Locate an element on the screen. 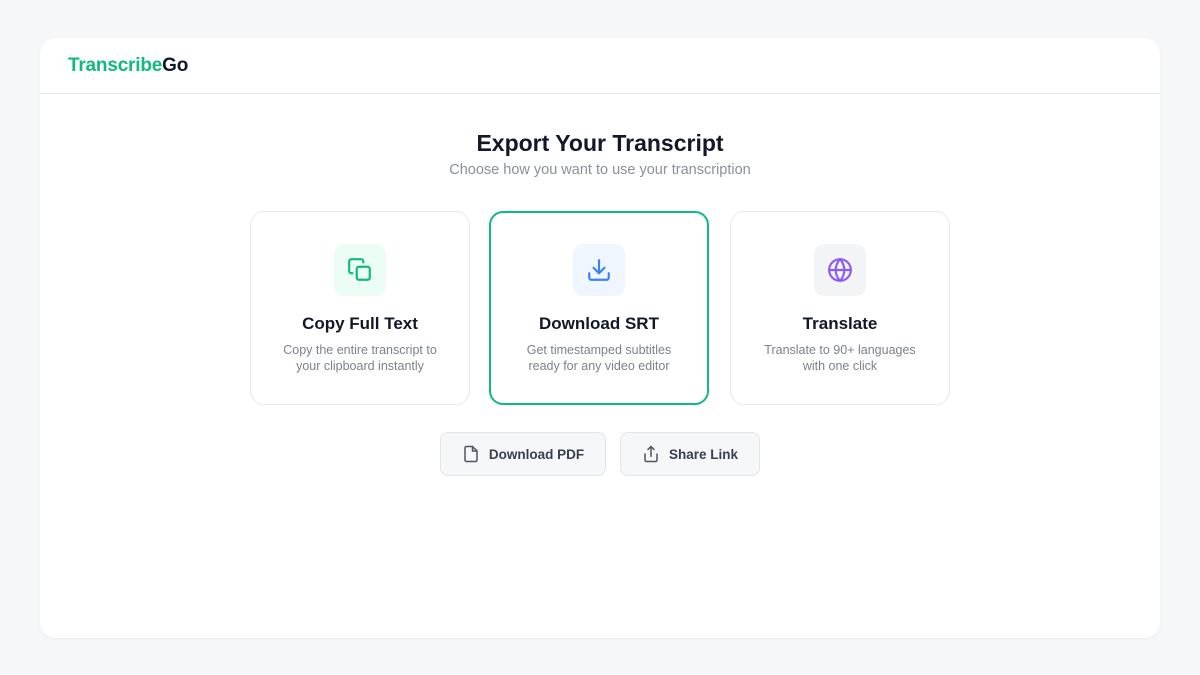 The image size is (1200, 675). share-link-button: Share Link is located at coordinates (690, 454).